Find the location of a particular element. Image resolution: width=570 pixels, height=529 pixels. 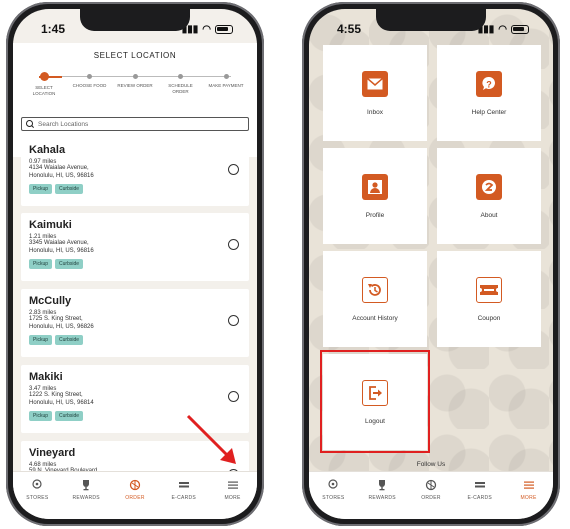

location-name: Makiki is located at coordinates (46, 377).